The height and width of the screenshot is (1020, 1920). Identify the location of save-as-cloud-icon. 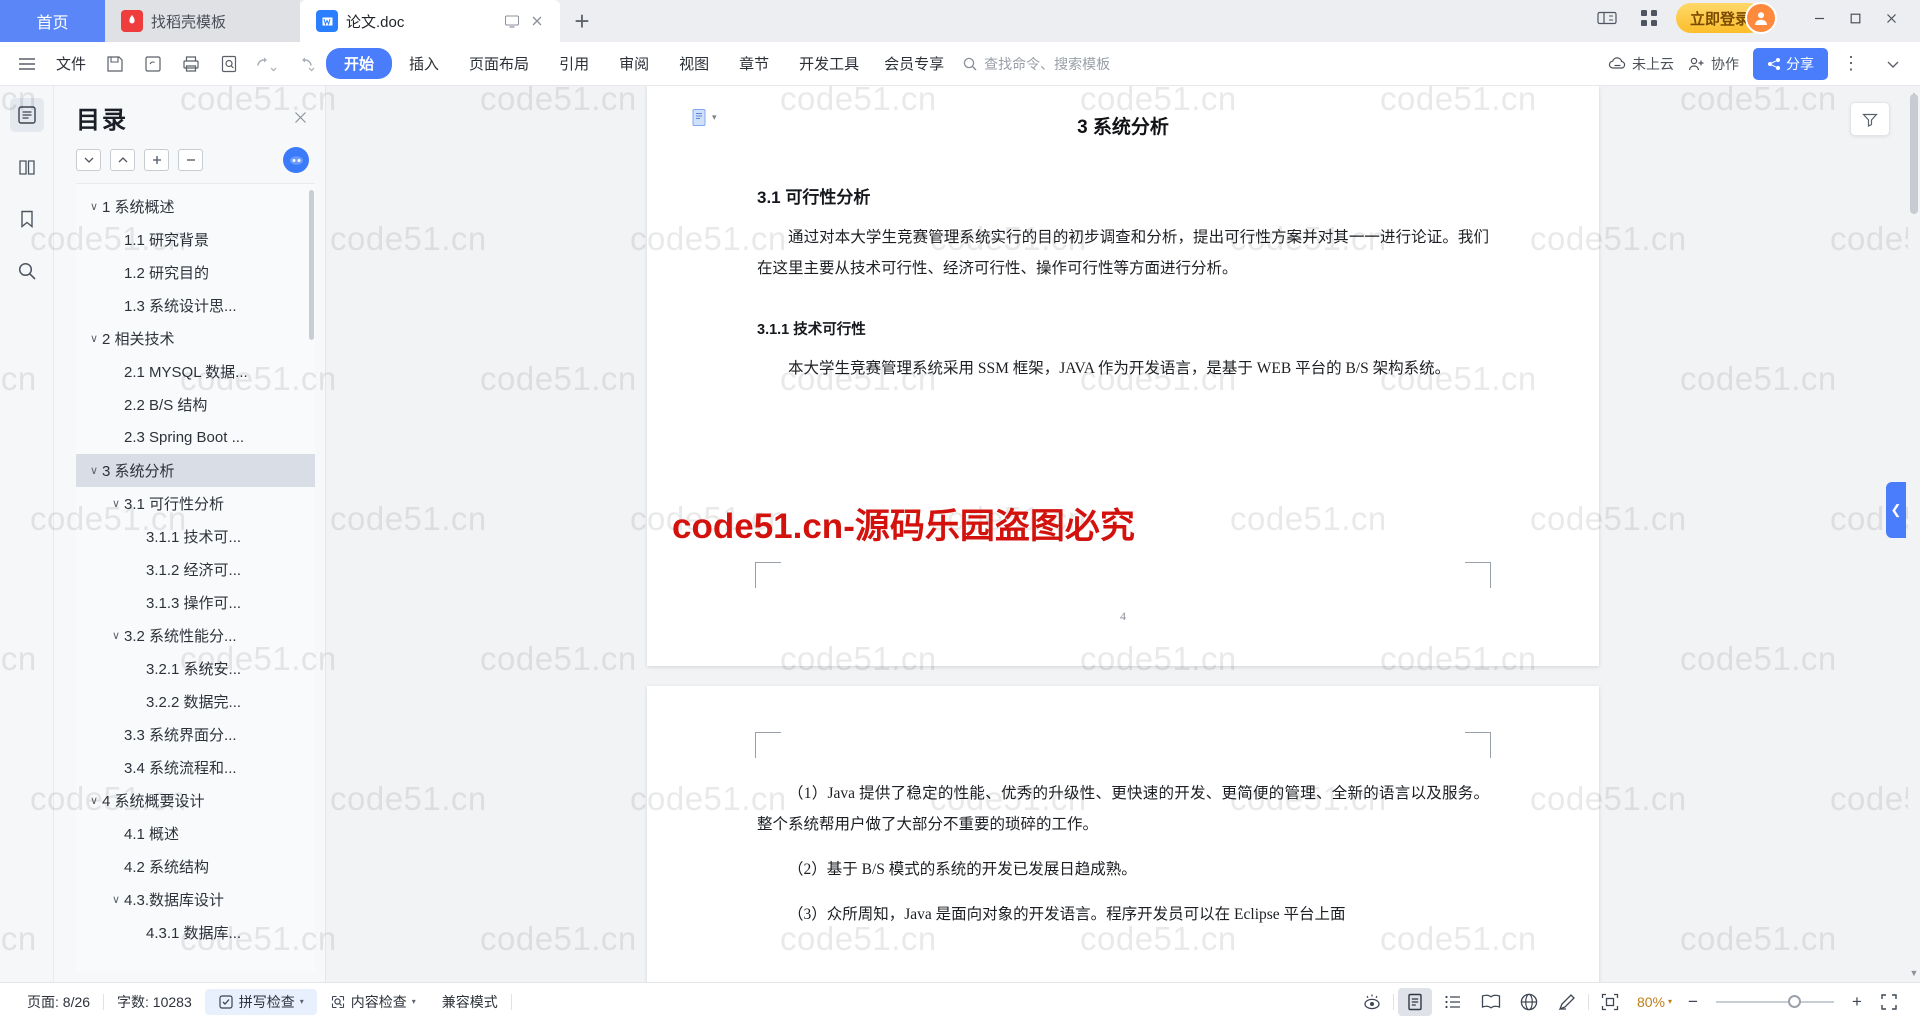
(153, 64).